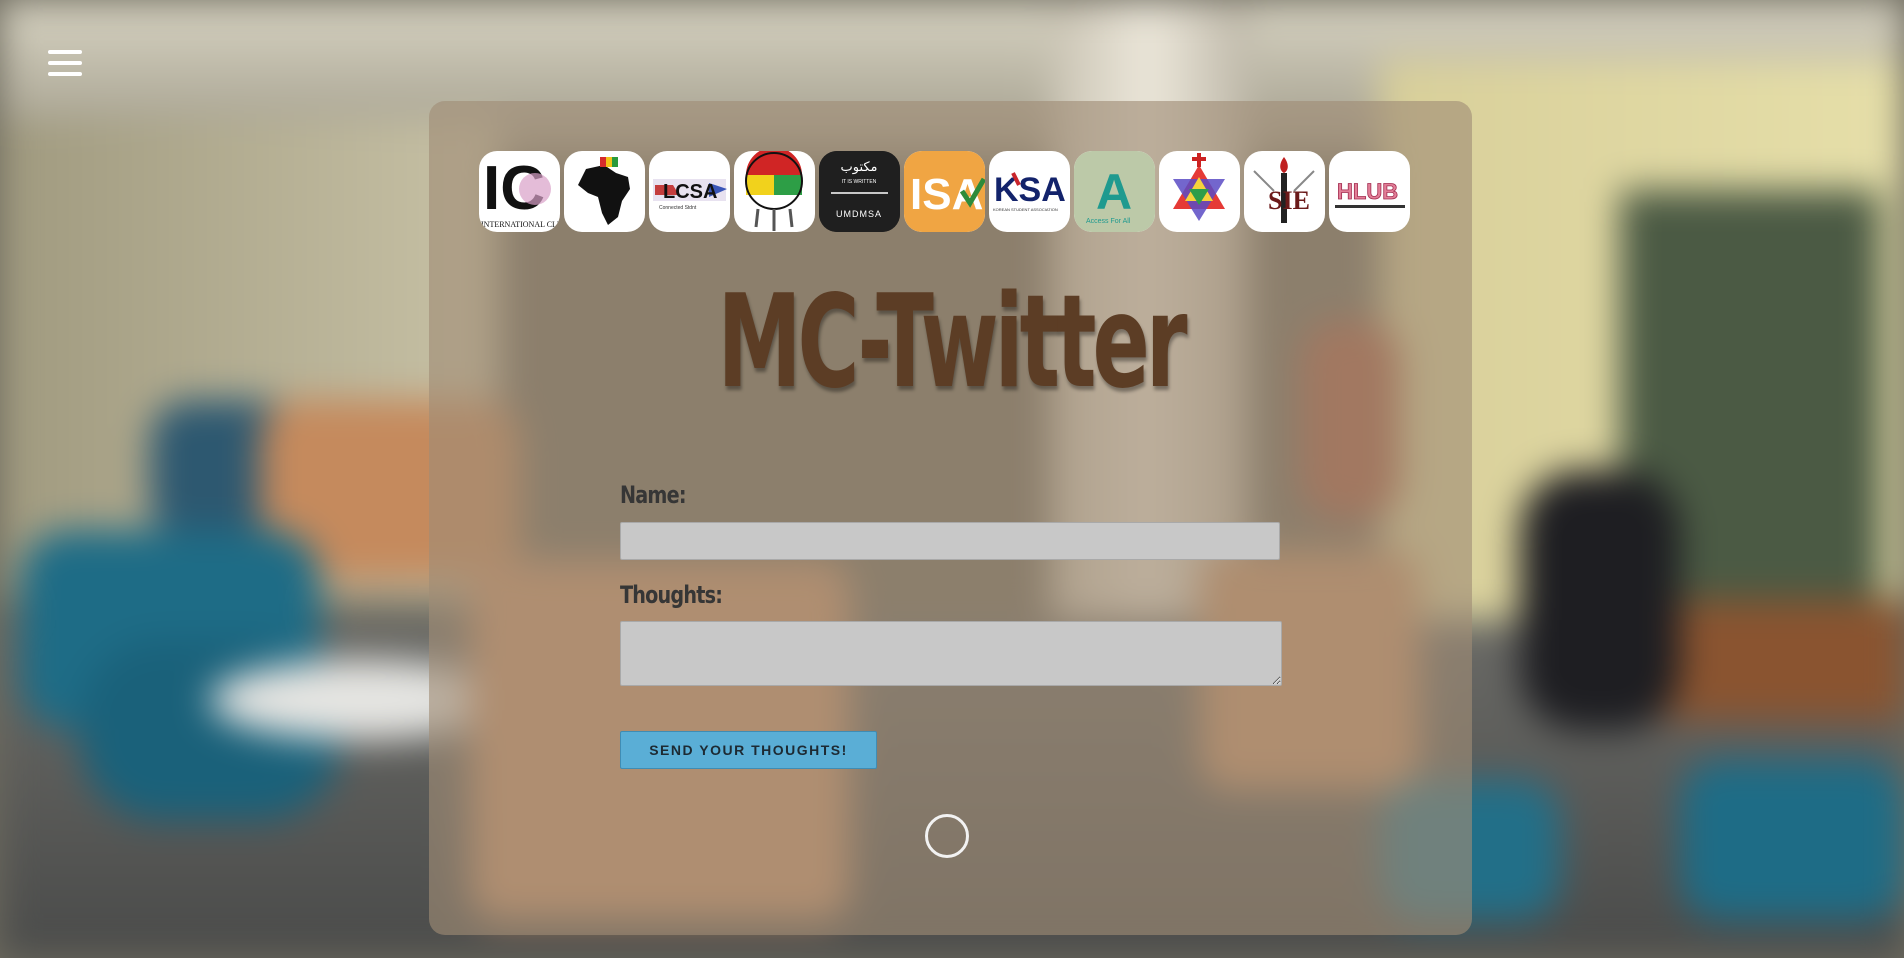 The image size is (1904, 958). I want to click on logo-subtext: KOREAN STUDENT ASSOCIATION, so click(1025, 209).